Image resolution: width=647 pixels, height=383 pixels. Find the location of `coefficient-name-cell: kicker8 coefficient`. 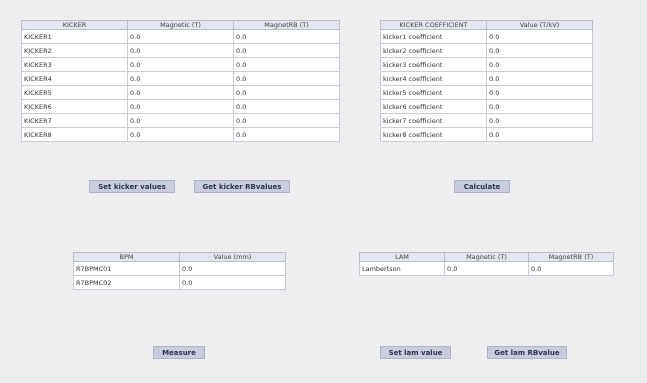

coefficient-name-cell: kicker8 coefficient is located at coordinates (433, 134).